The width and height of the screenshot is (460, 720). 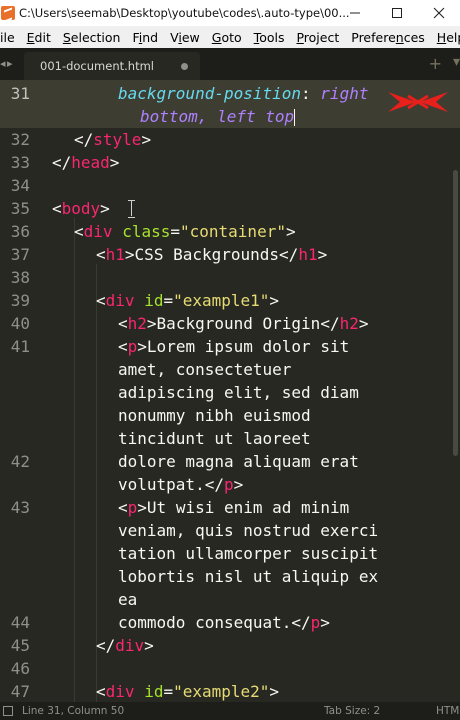 I want to click on cursor-position: Line 31, Column 50, so click(x=73, y=711).